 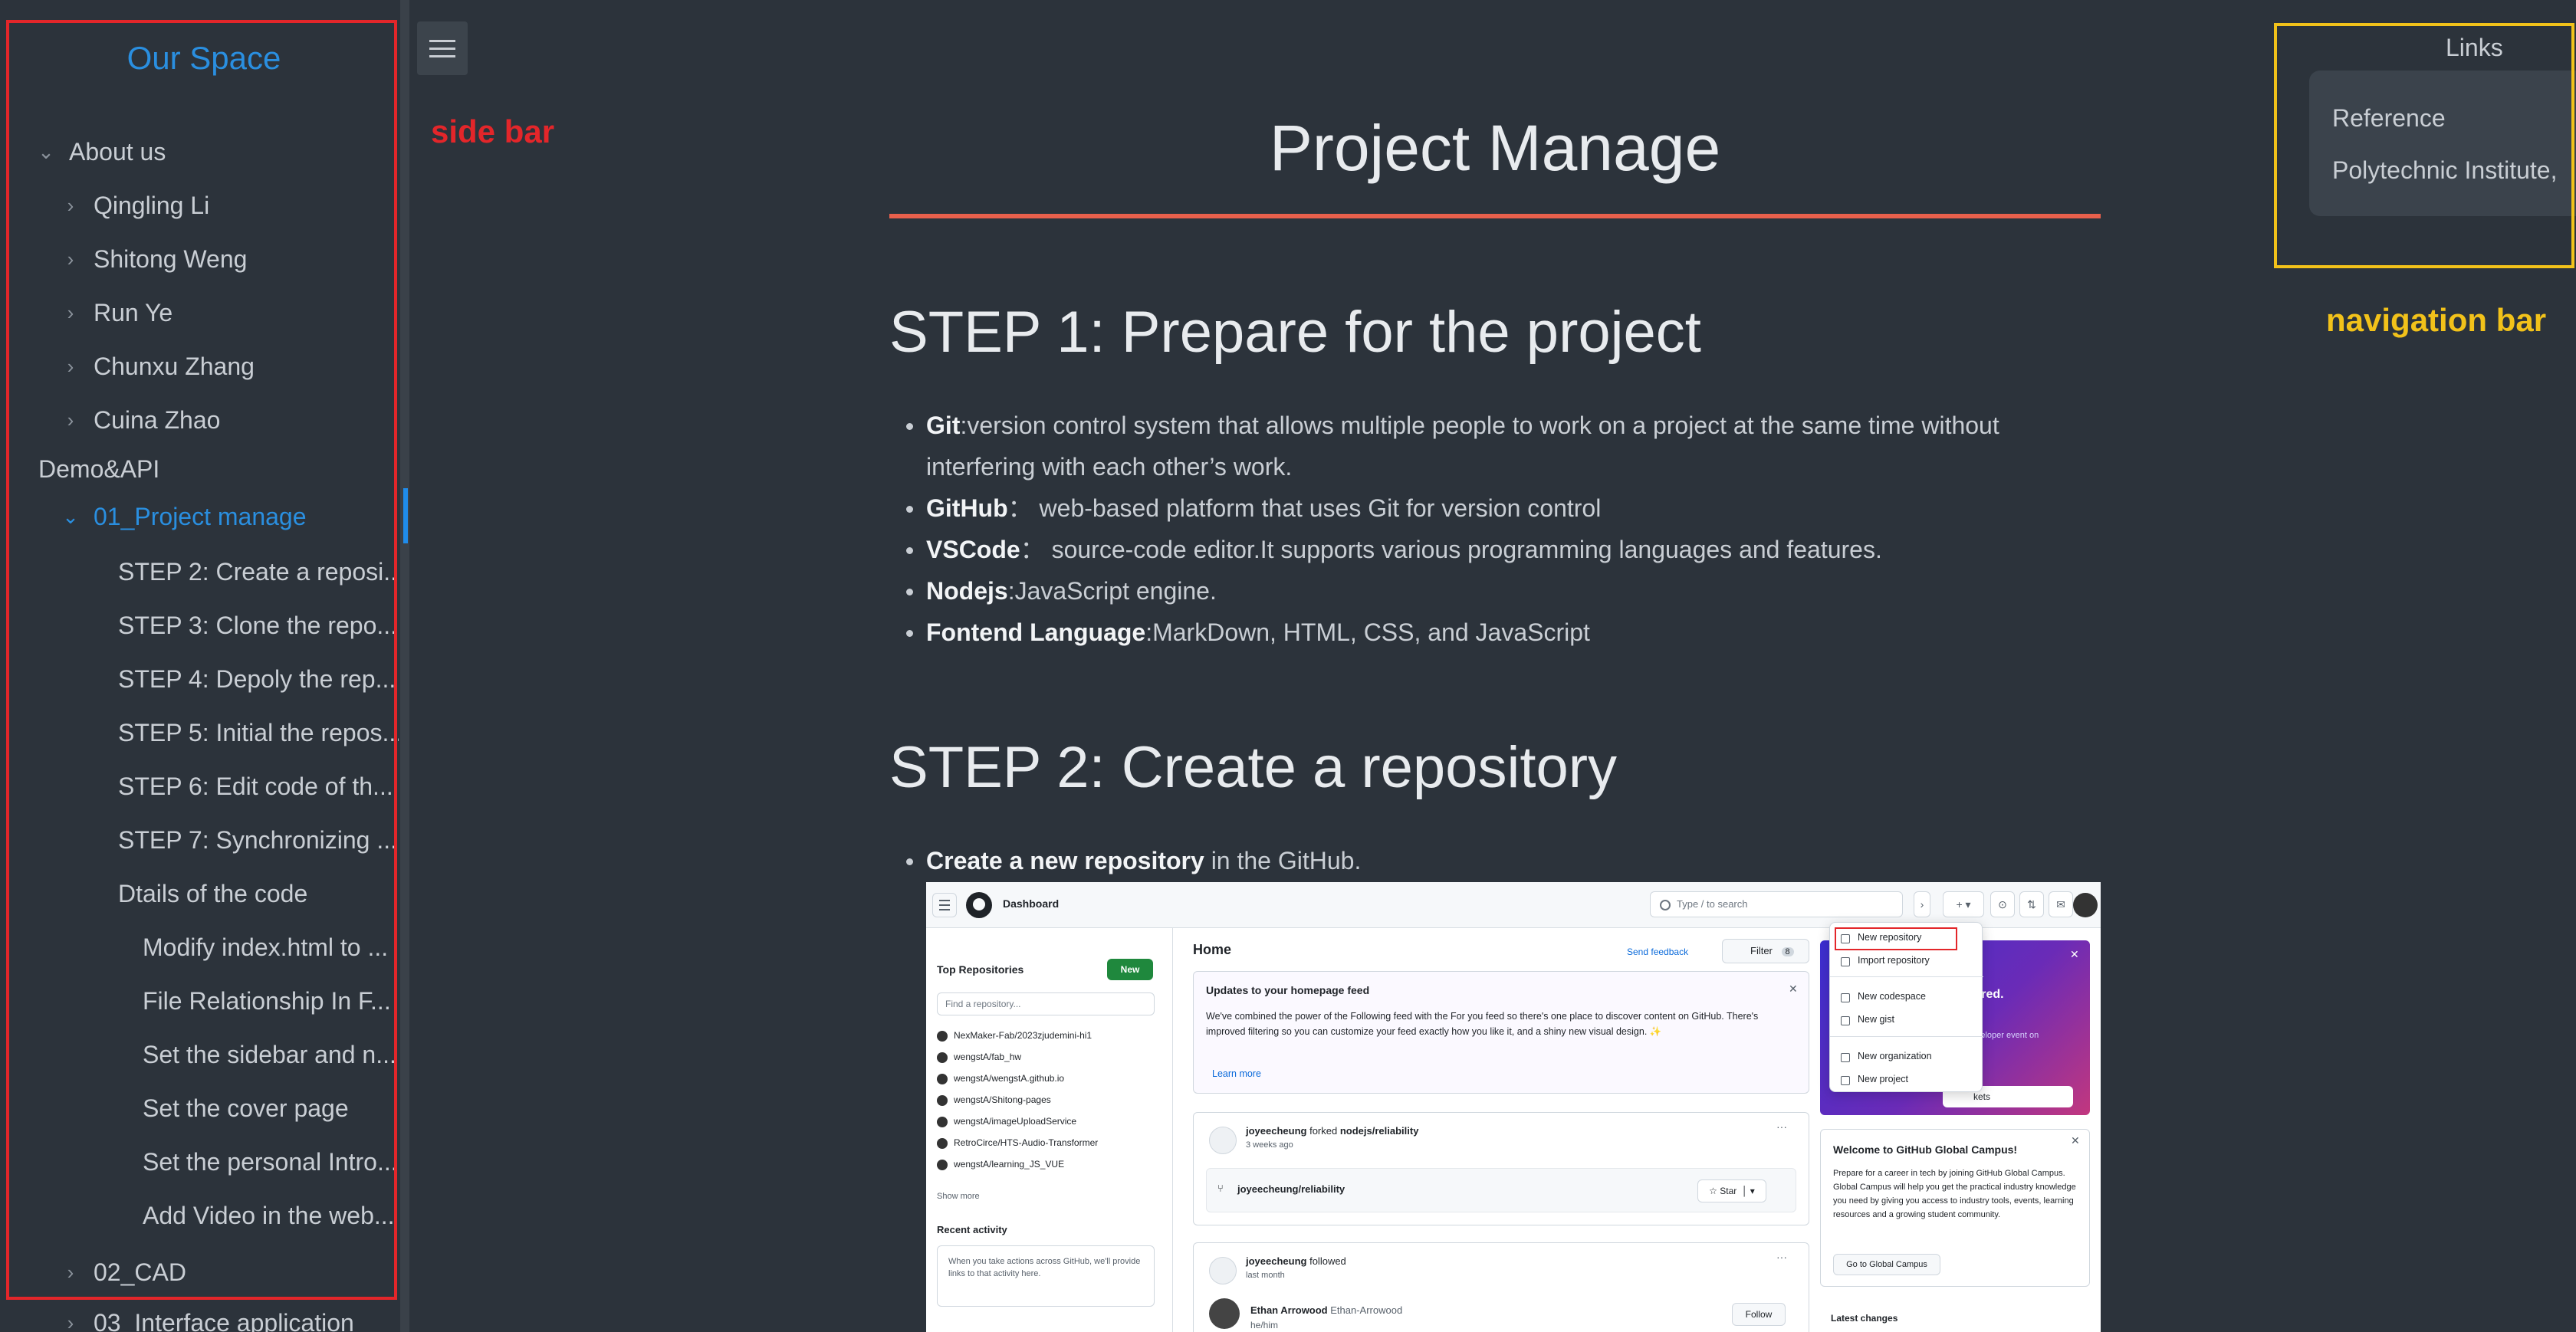 I want to click on sidebar-item-shitong-weng: › Shitong Weng, so click(x=199, y=259).